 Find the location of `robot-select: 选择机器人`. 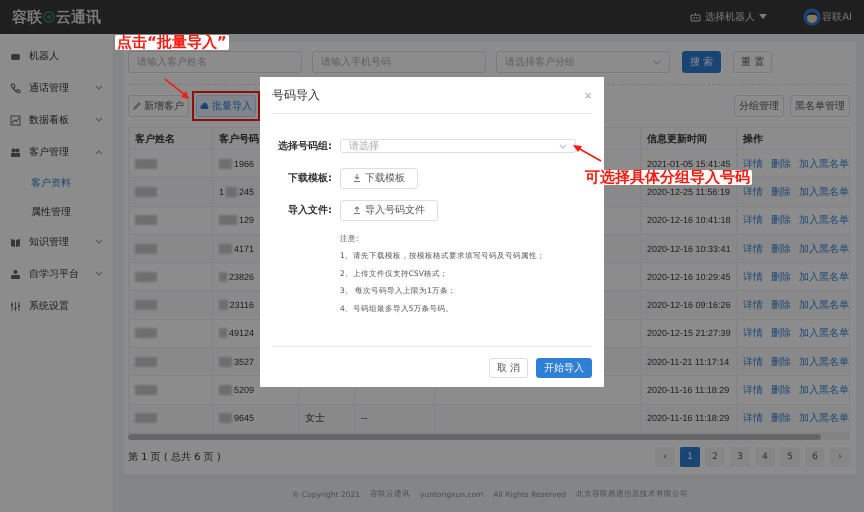

robot-select: 选择机器人 is located at coordinates (729, 17).